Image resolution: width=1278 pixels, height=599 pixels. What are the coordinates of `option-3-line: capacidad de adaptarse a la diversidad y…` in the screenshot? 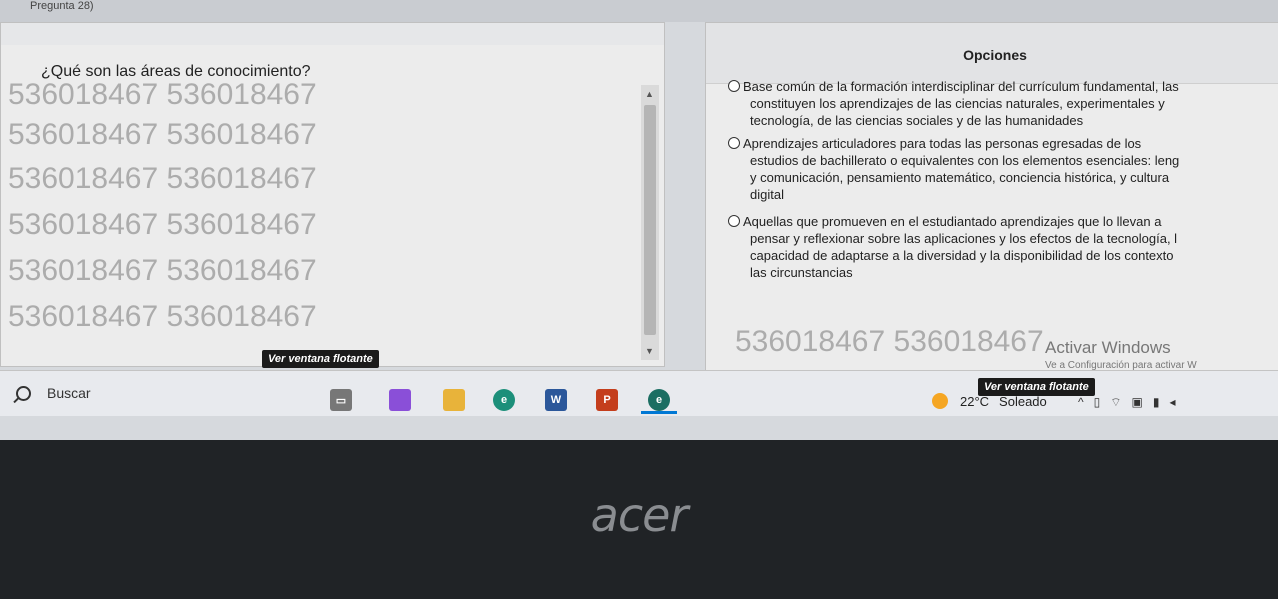 It's located at (962, 255).